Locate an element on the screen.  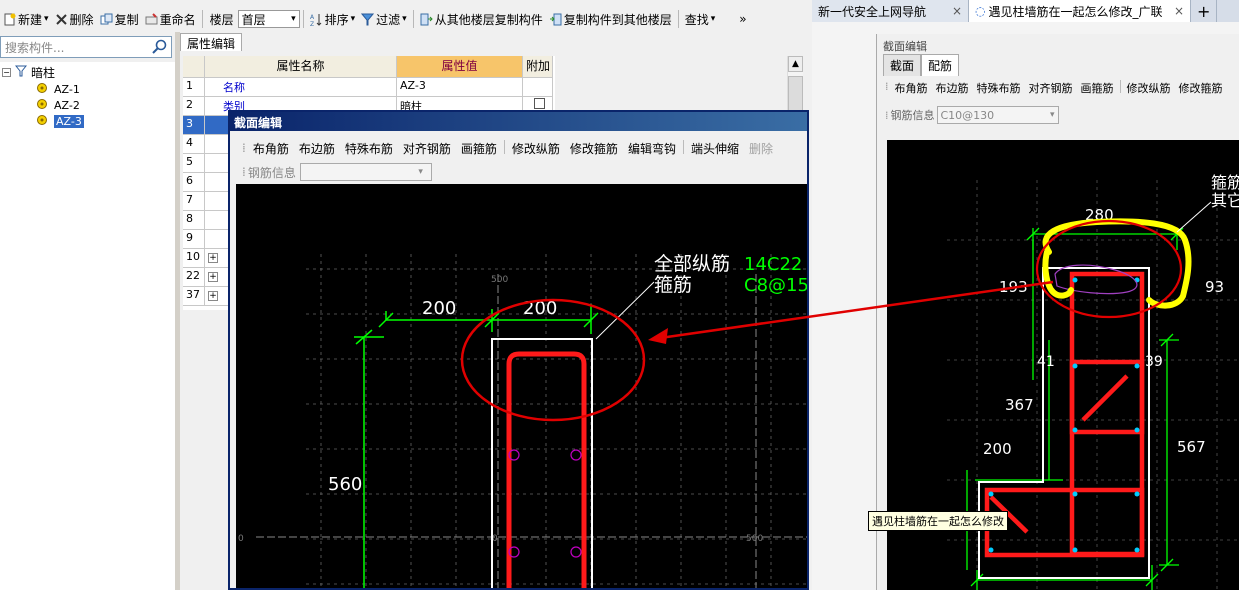
overflow-icon: » is located at coordinates (743, 19).